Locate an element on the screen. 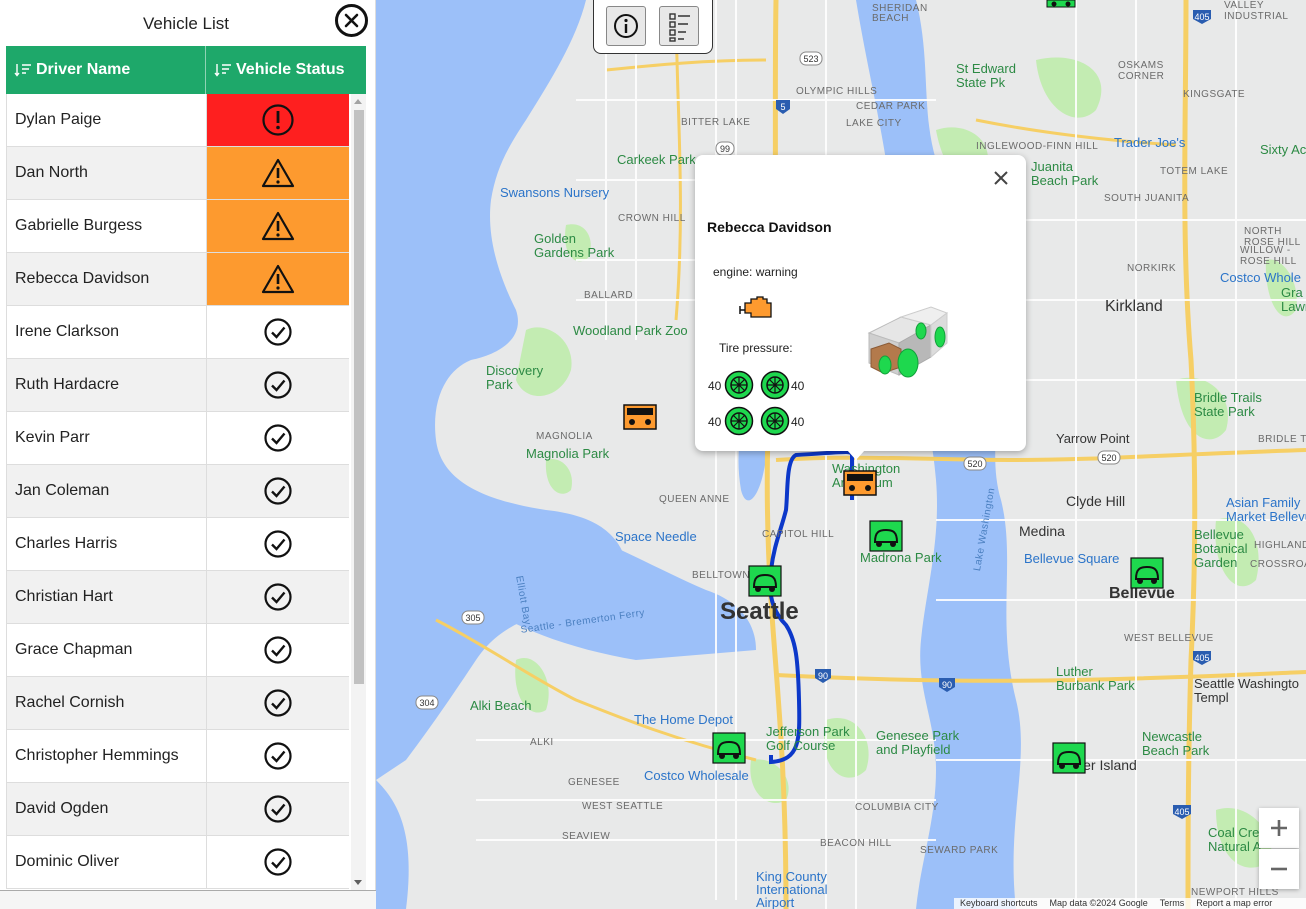 The image size is (1306, 909). driver-name-cell: Gabrielle Burgess is located at coordinates (107, 226).